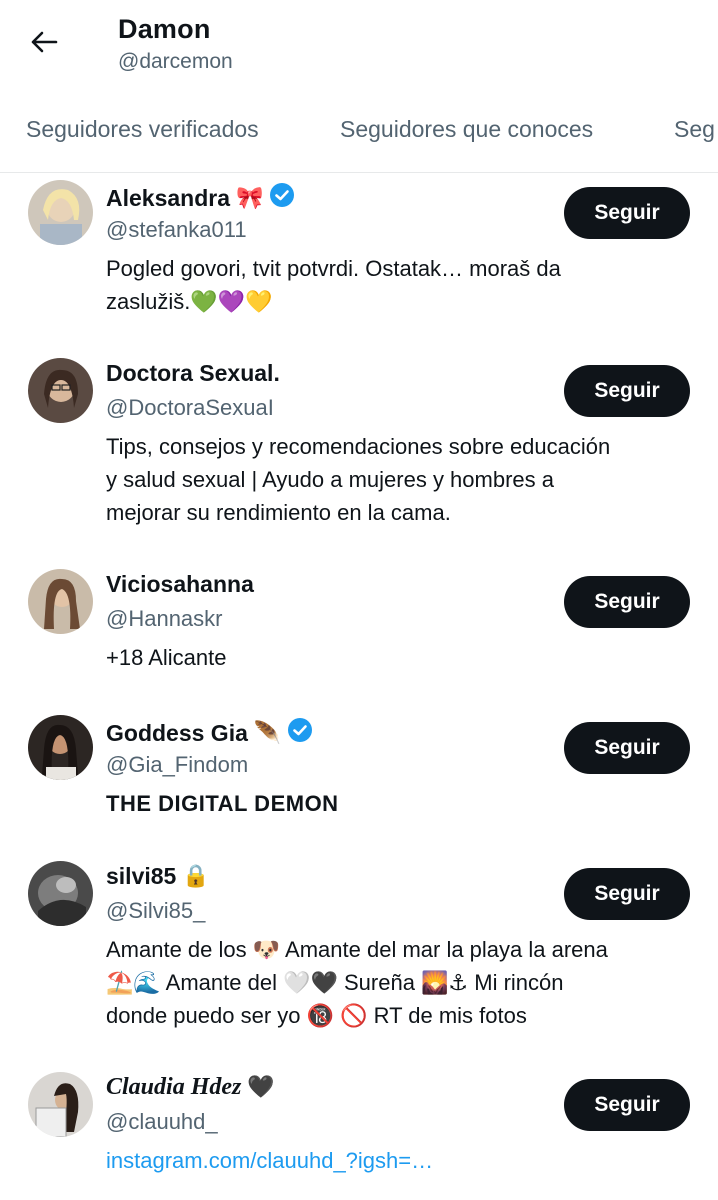 Image resolution: width=718 pixels, height=1200 pixels. Describe the element at coordinates (196, 876) in the screenshot. I see `lock-icon: 🔒` at that location.